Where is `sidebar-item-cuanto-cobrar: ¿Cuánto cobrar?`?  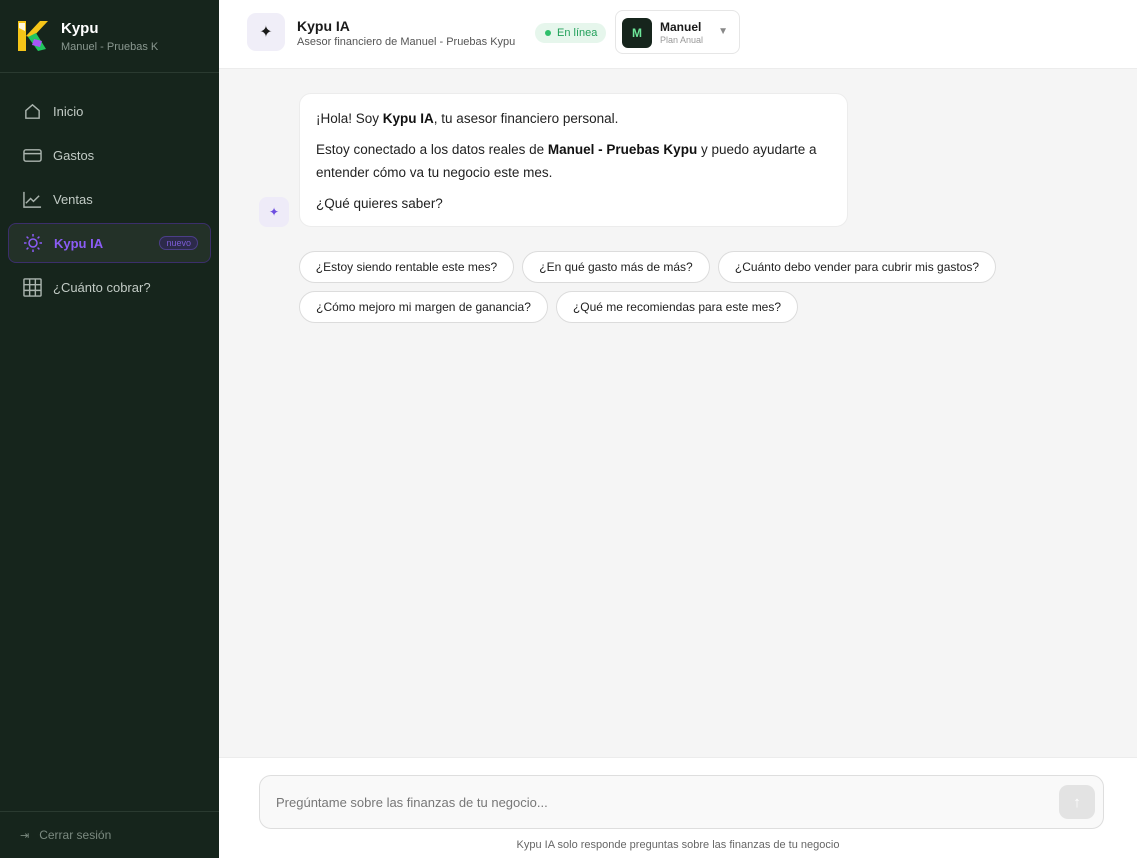
sidebar-item-cuanto-cobrar: ¿Cuánto cobrar? is located at coordinates (109, 287).